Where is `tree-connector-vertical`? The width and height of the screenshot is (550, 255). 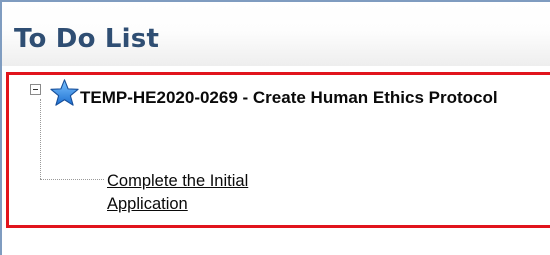
tree-connector-vertical is located at coordinates (40, 139).